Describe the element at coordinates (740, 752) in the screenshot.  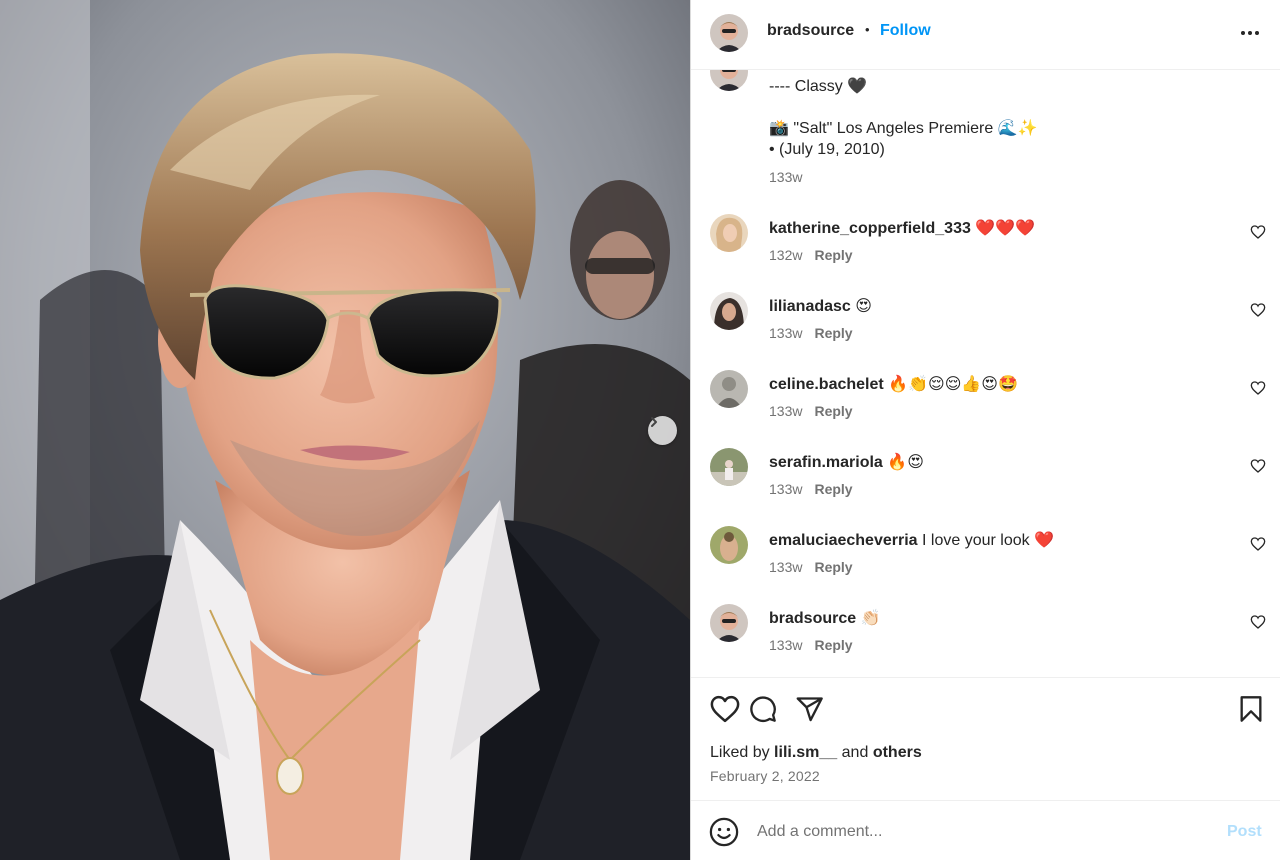
I see `liked-prefix: Liked by` at that location.